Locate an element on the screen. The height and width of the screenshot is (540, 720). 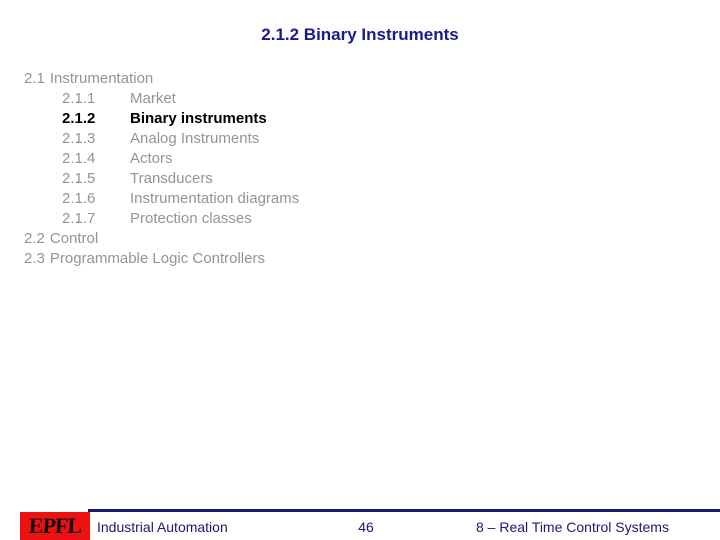
footer-divider is located at coordinates (404, 510).